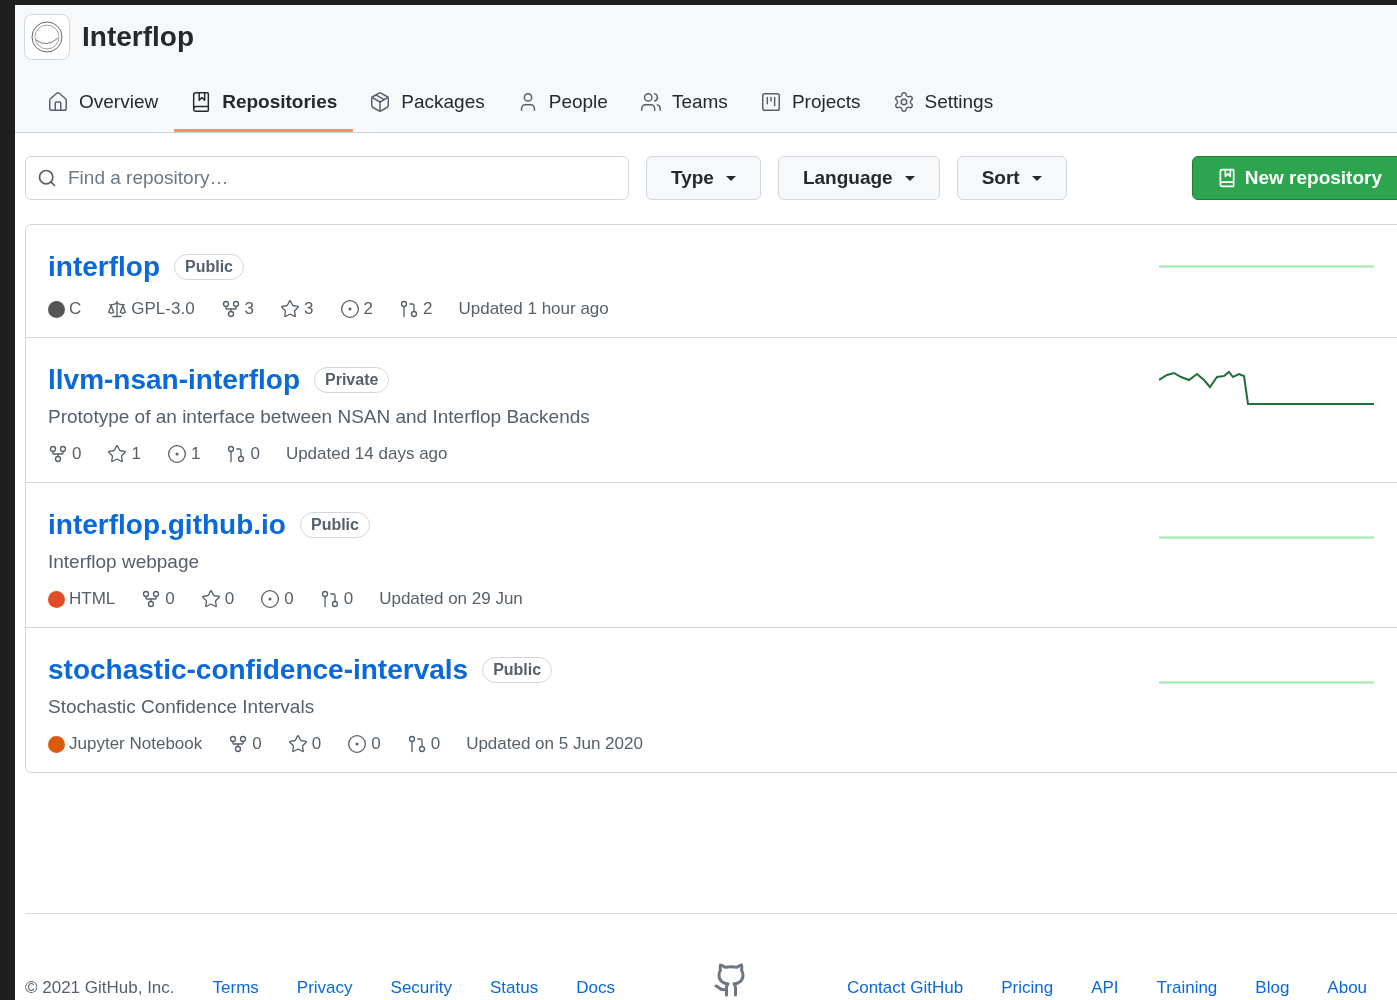 This screenshot has width=1397, height=1000. Describe the element at coordinates (366, 454) in the screenshot. I see `updated-time: Updated 14 days ago` at that location.